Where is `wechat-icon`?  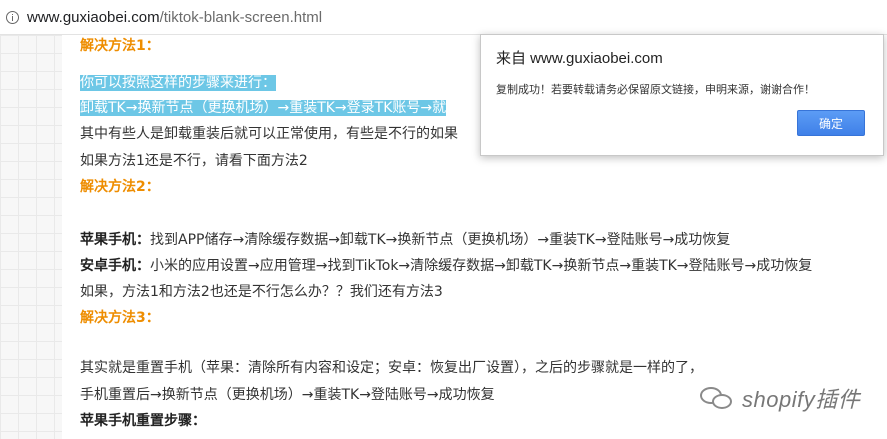 wechat-icon is located at coordinates (717, 398).